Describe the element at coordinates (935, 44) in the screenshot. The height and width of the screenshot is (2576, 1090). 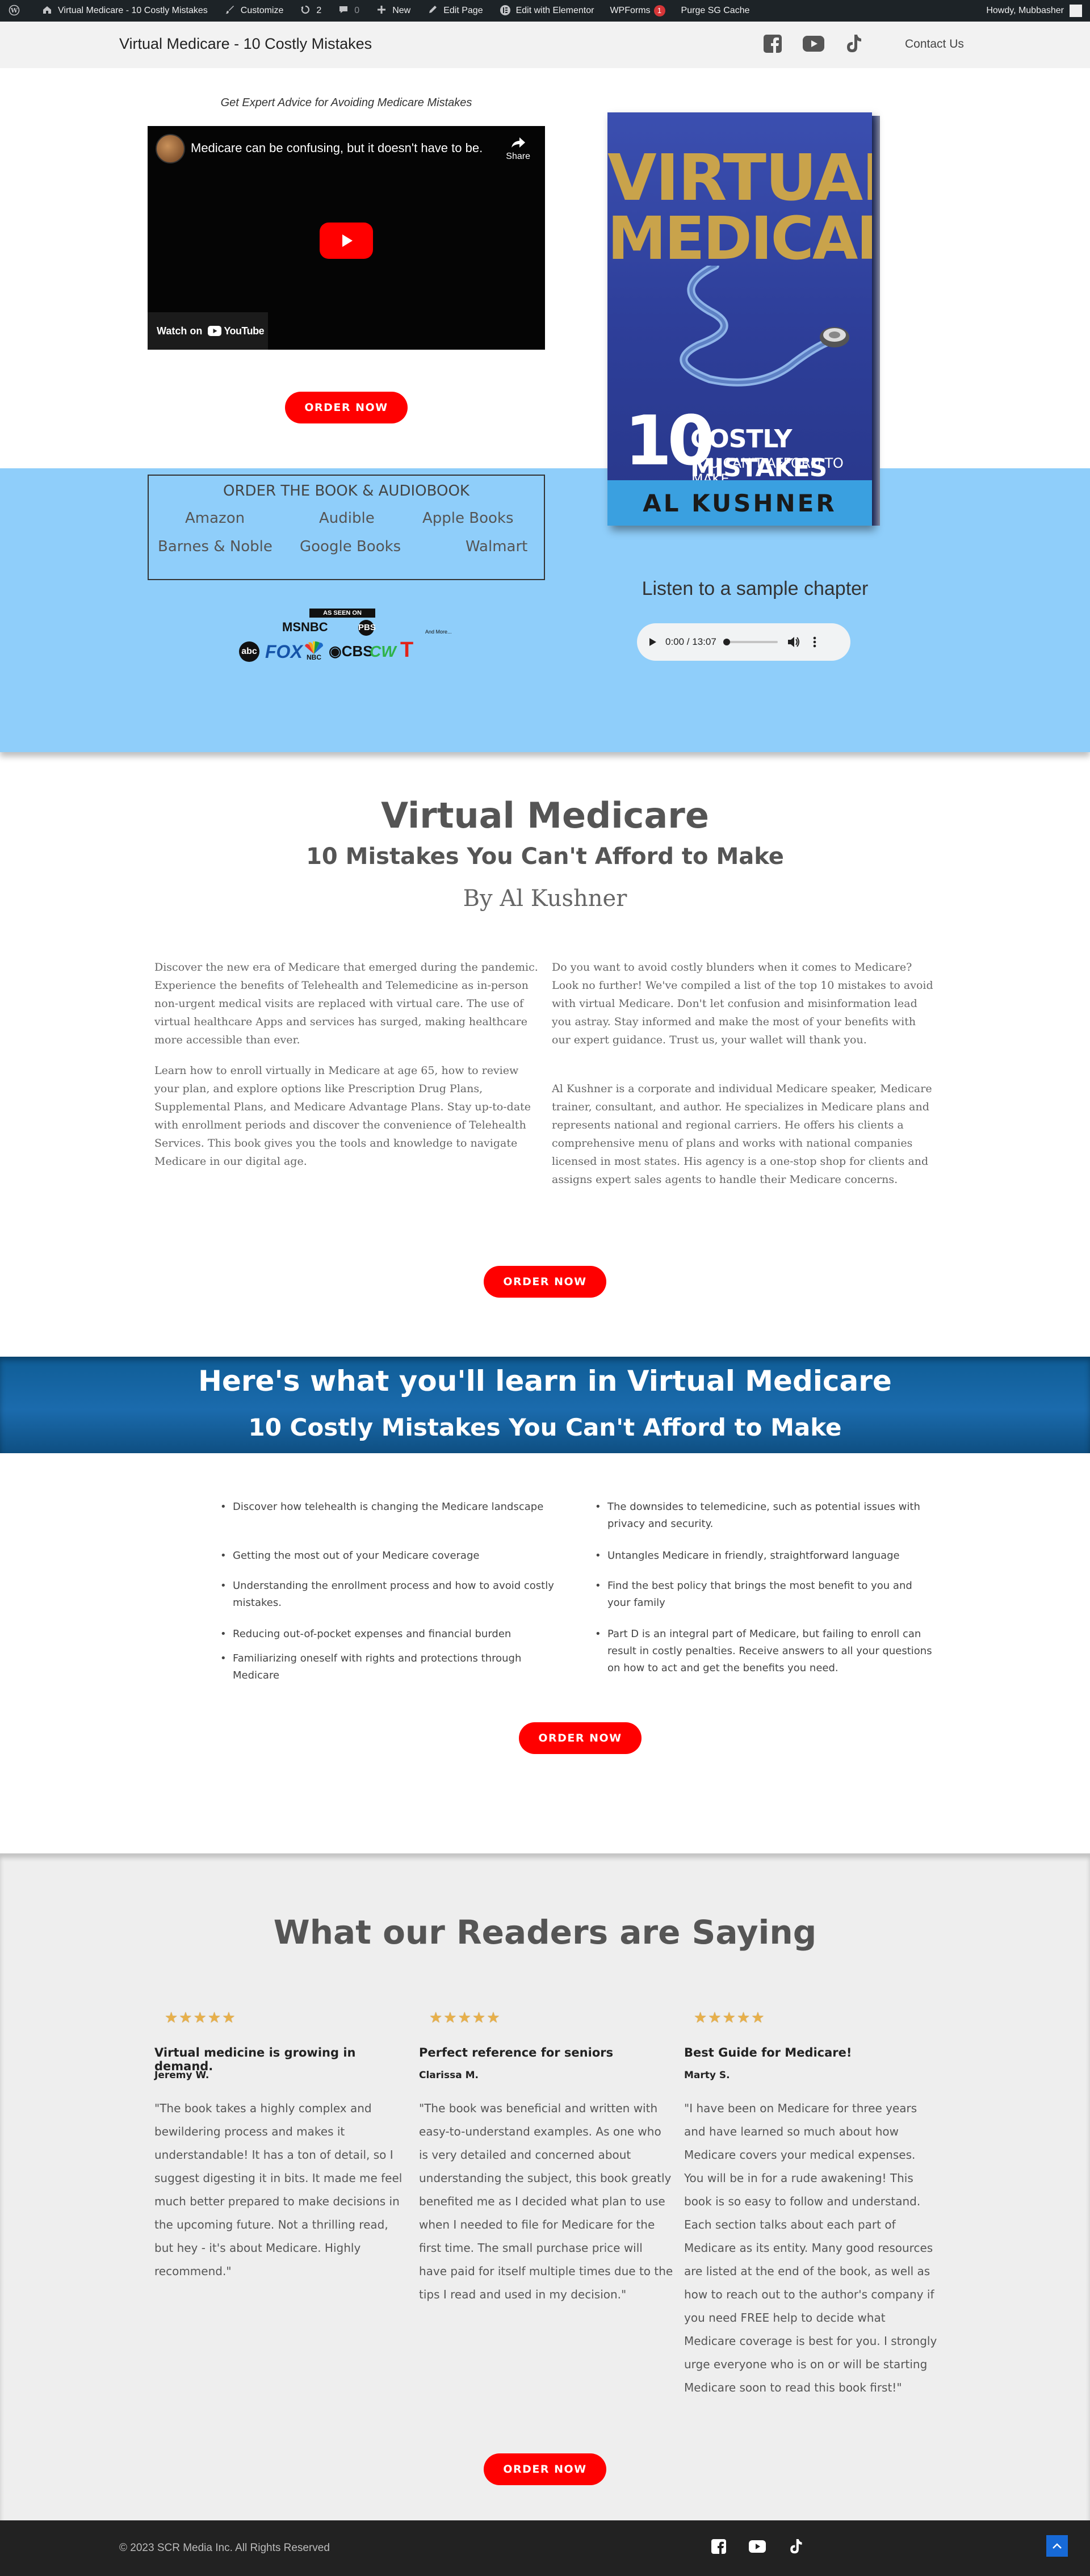
I see `contact-us-link: Contact Us` at that location.